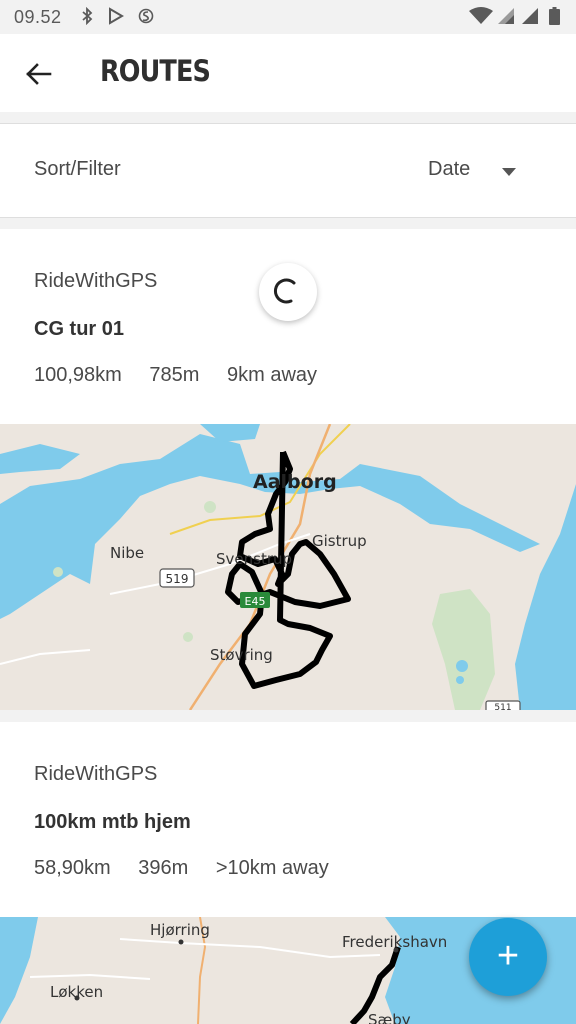 The height and width of the screenshot is (1024, 576). What do you see at coordinates (255, 601) in the screenshot?
I see `map-label-e45: E45` at bounding box center [255, 601].